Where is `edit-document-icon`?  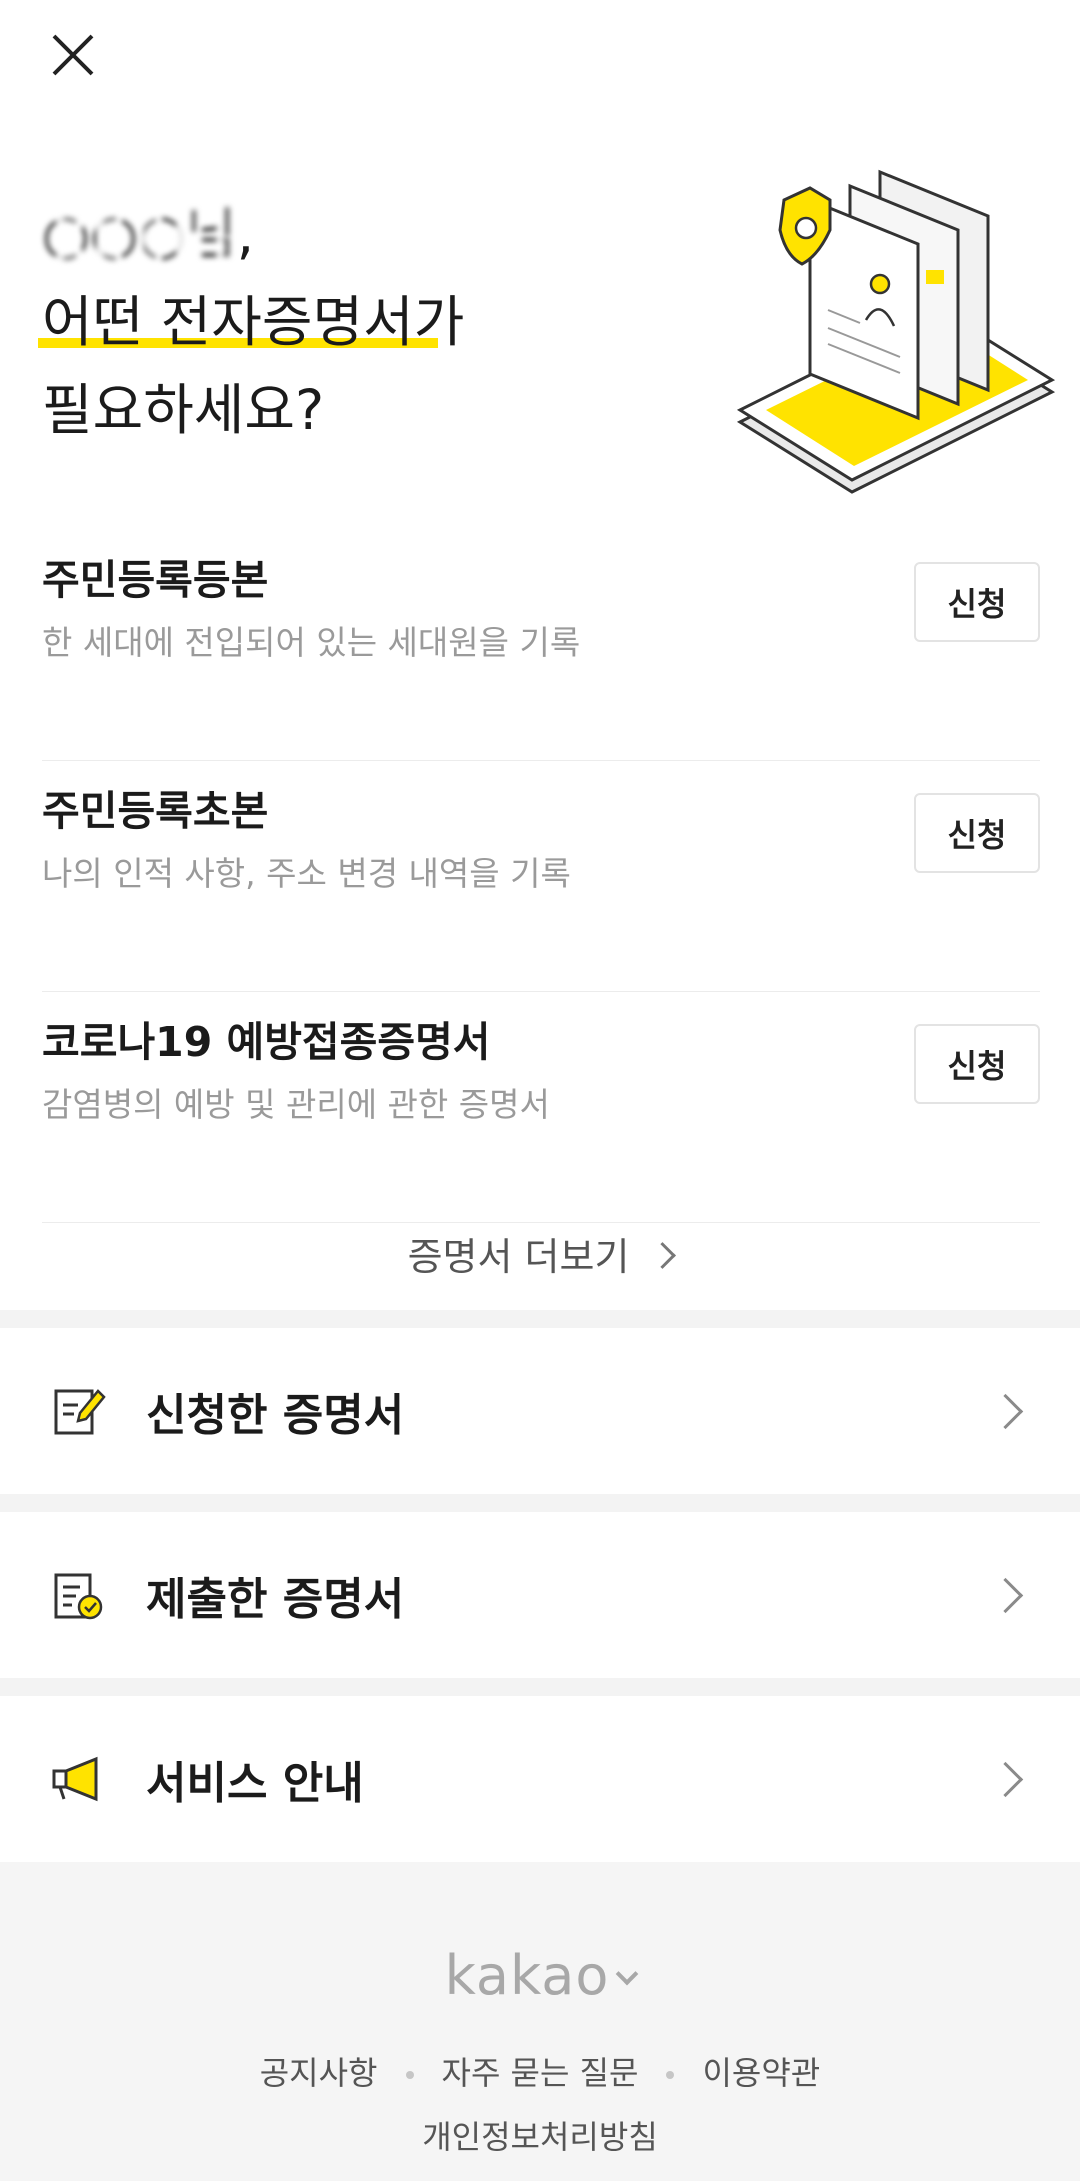 edit-document-icon is located at coordinates (80, 1412).